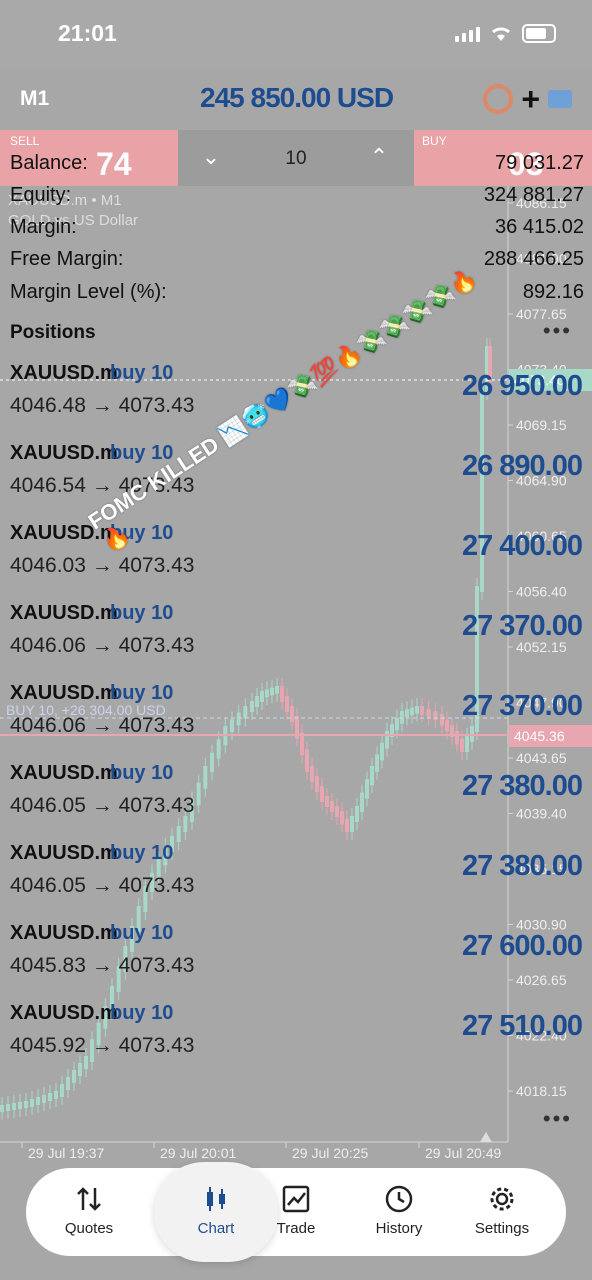  Describe the element at coordinates (41, 195) in the screenshot. I see `account-key: Equity:` at that location.